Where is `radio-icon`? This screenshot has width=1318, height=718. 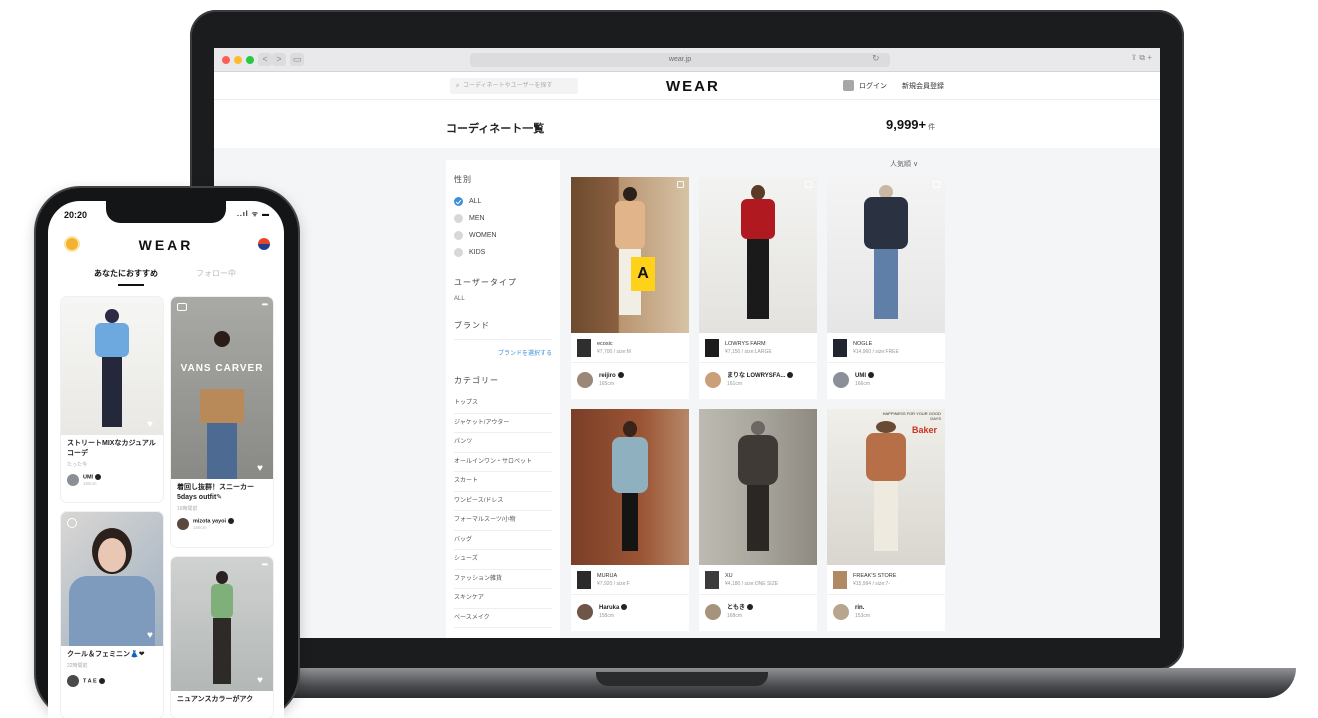 radio-icon is located at coordinates (458, 235).